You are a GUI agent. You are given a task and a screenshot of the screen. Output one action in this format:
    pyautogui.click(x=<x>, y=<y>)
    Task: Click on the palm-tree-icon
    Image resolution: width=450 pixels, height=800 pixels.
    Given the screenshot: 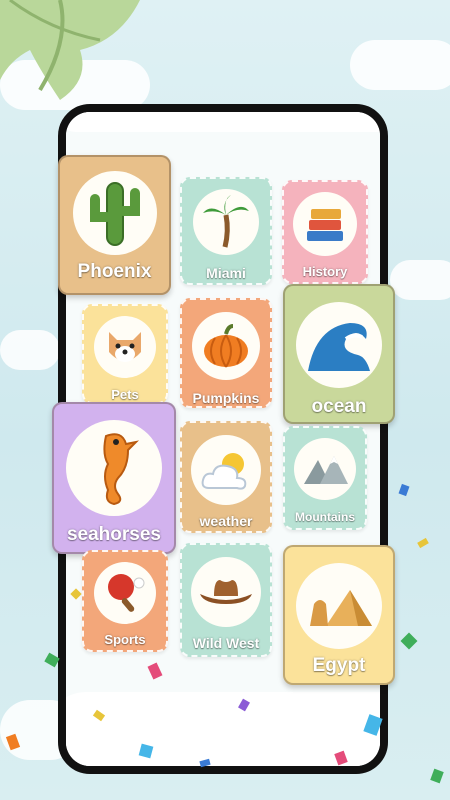 What is the action you would take?
    pyautogui.click(x=226, y=221)
    